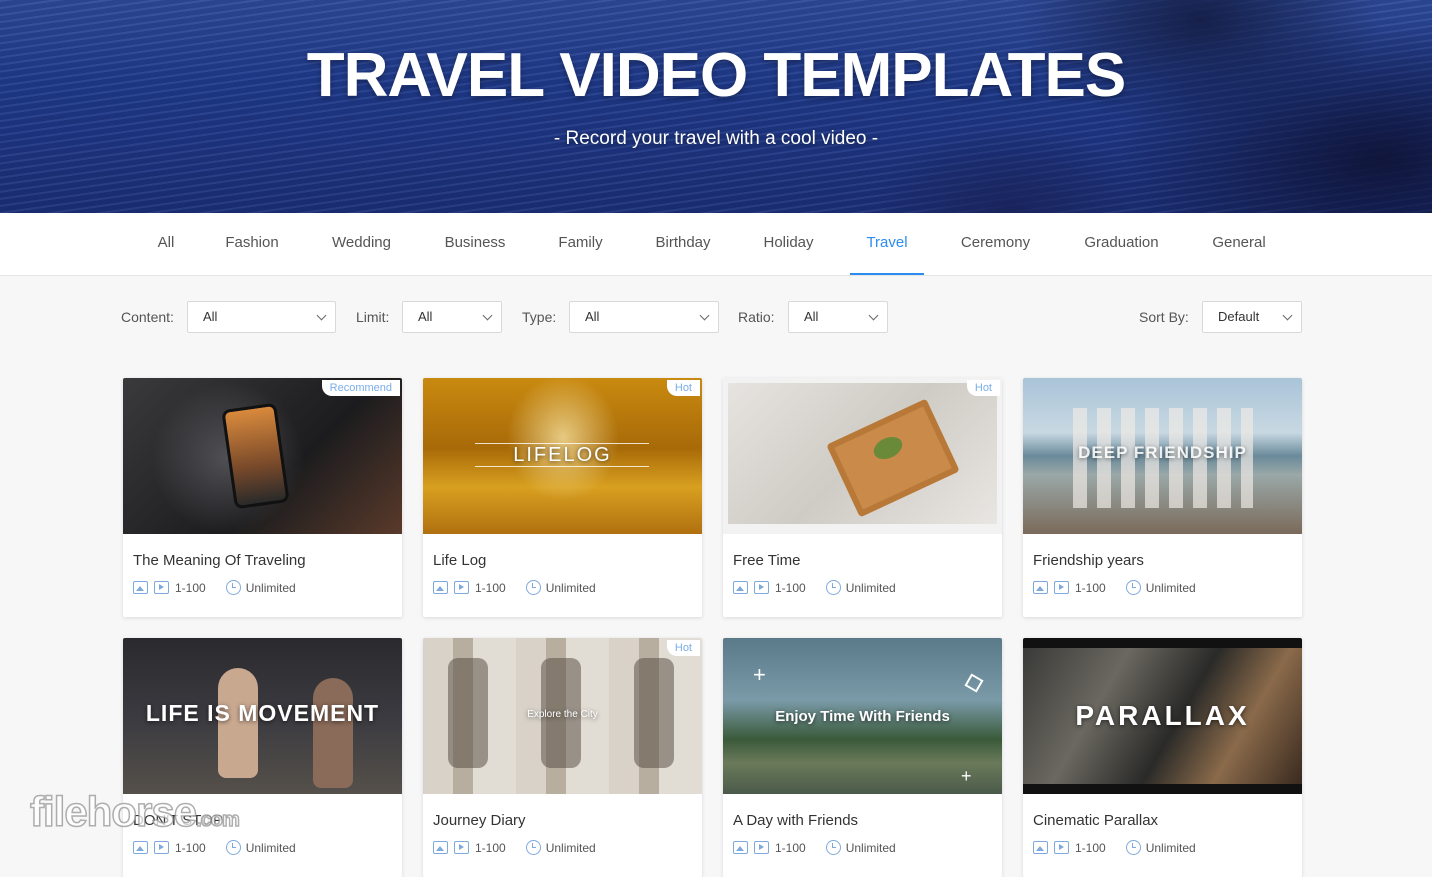 This screenshot has width=1432, height=877. I want to click on sparkle-icon: +, so click(966, 776).